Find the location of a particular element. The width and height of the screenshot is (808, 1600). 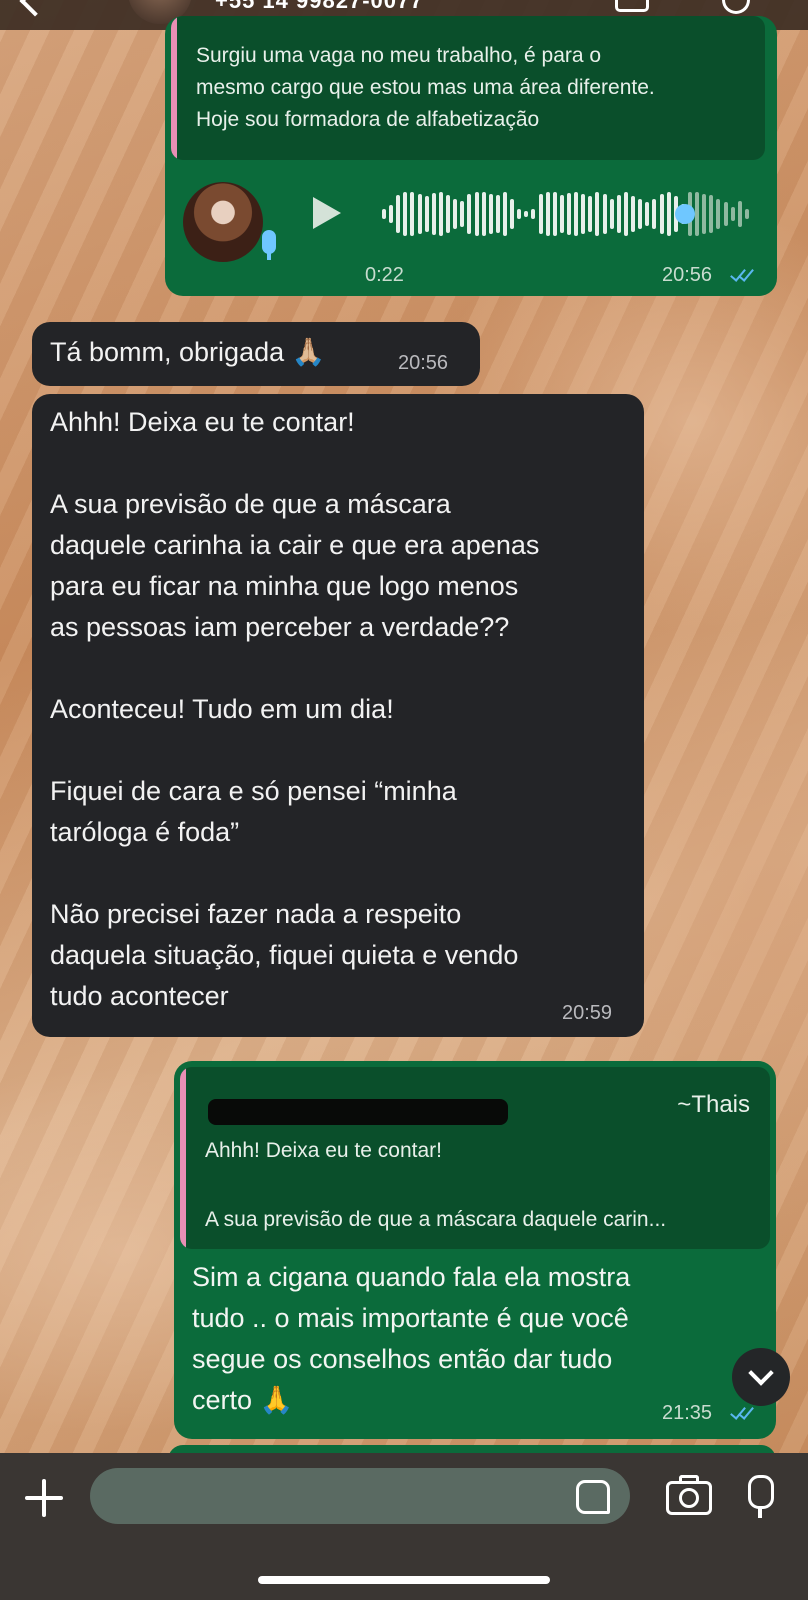

message-timestamp: 20:59 is located at coordinates (587, 1013).